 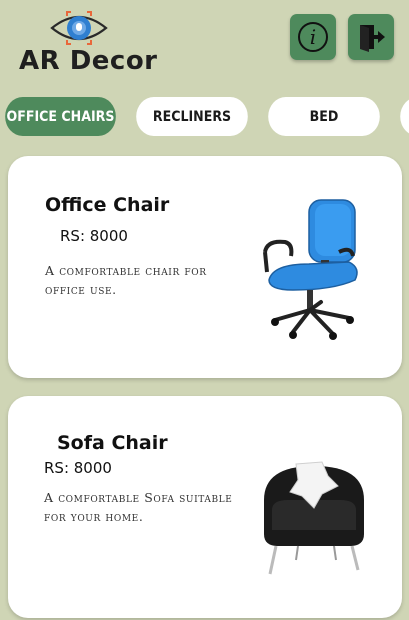 I want to click on product-name: Office Chair, so click(x=107, y=205).